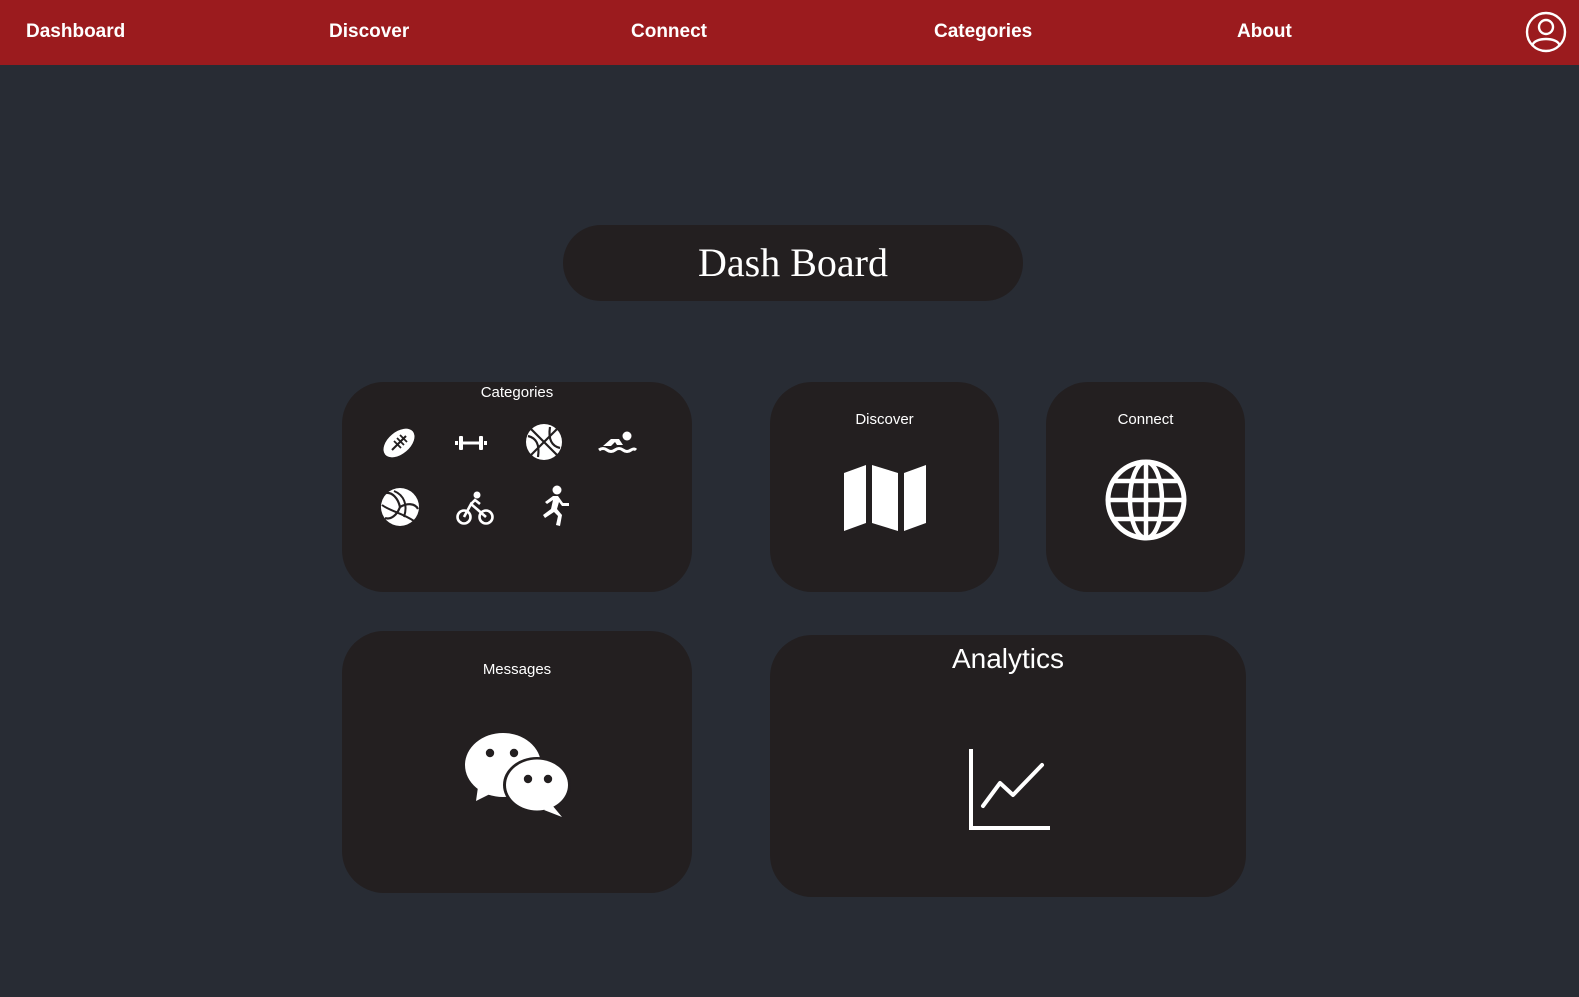  Describe the element at coordinates (400, 507) in the screenshot. I see `volleyball-icon` at that location.